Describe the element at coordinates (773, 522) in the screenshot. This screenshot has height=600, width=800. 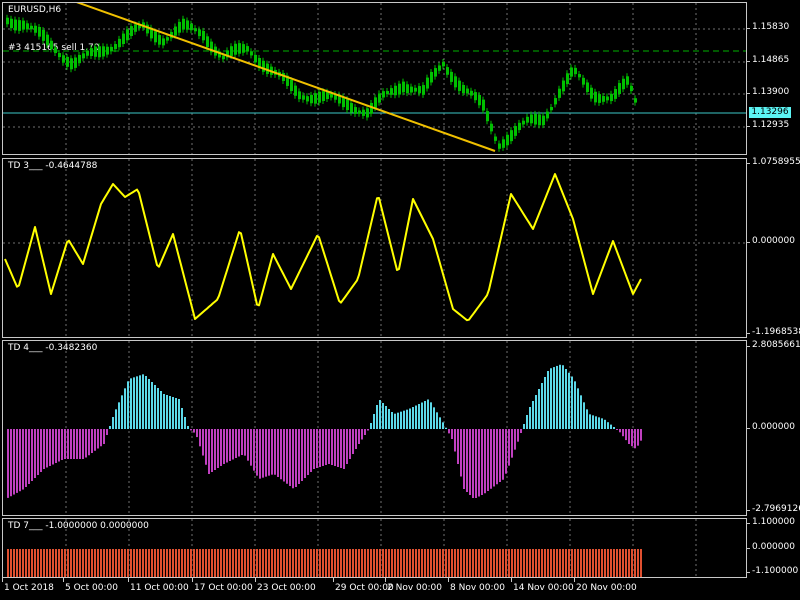
I see `td7-scale-max: 1.100000` at that location.